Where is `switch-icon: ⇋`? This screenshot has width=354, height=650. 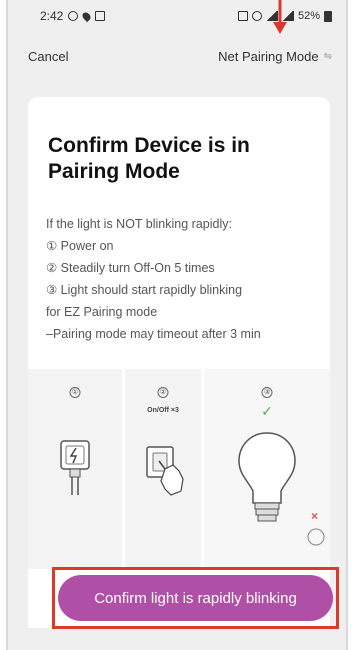
switch-icon: ⇋ is located at coordinates (327, 56).